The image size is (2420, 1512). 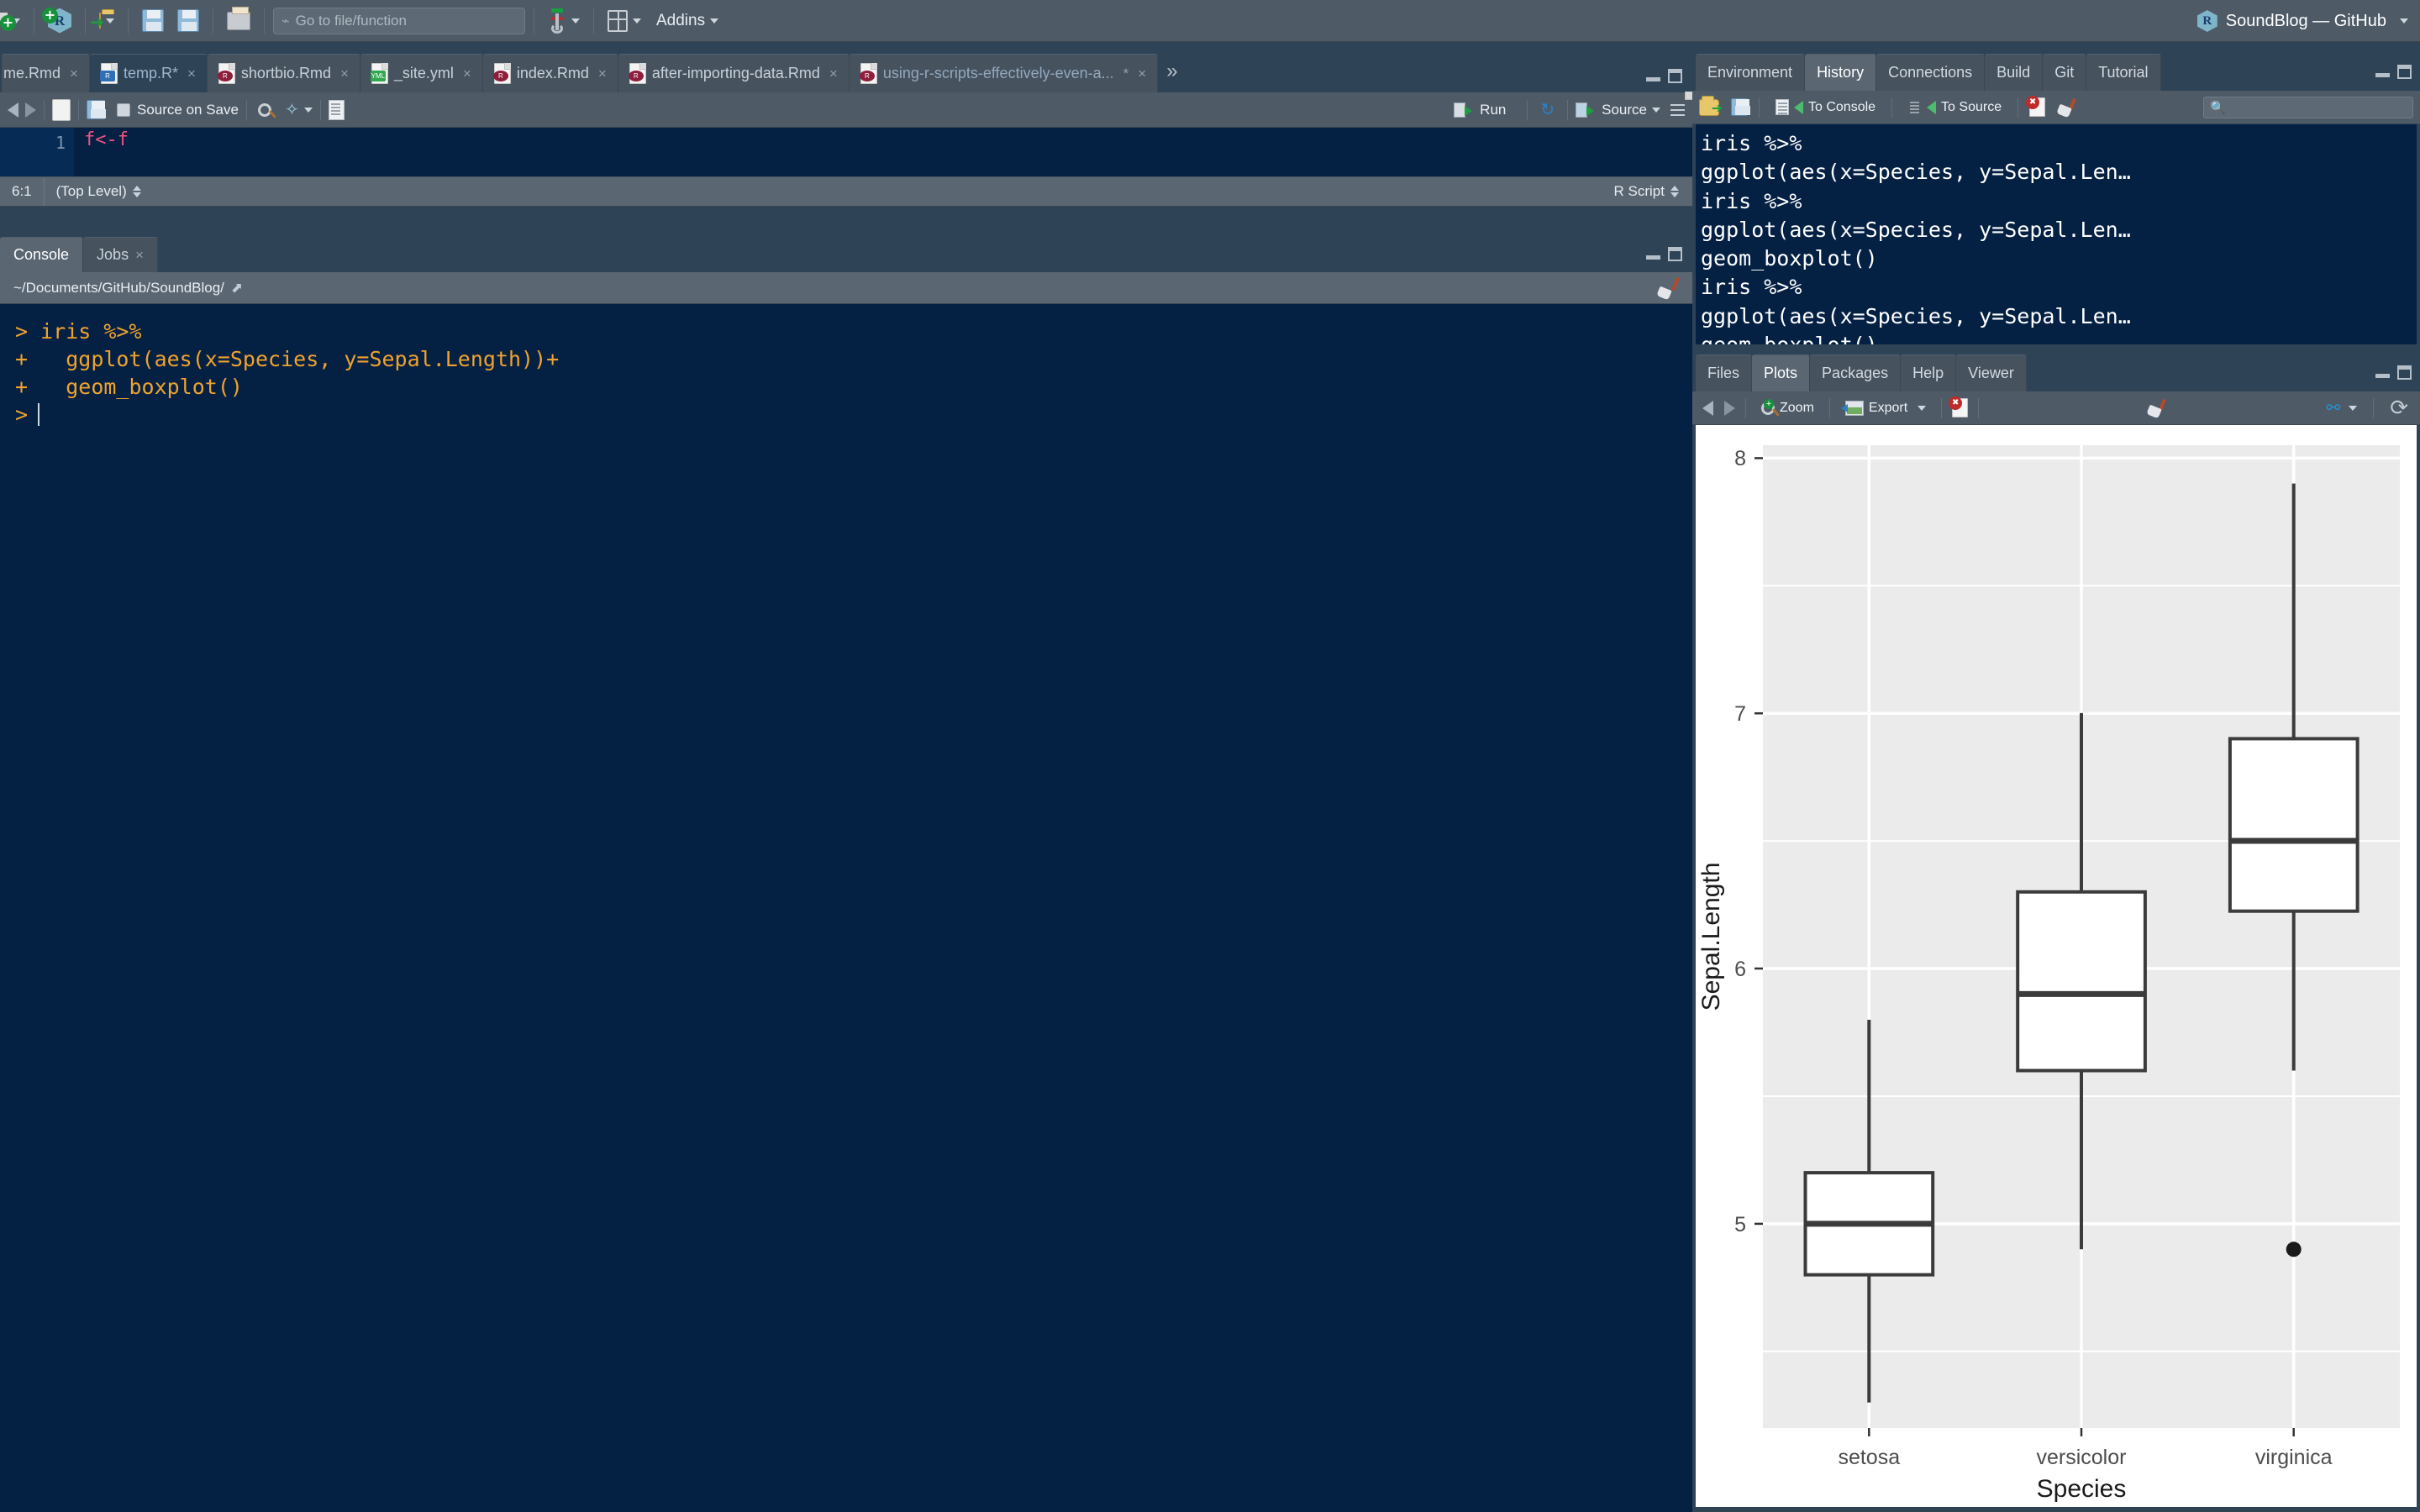 What do you see at coordinates (1959, 406) in the screenshot?
I see `remove-plot-icon` at bounding box center [1959, 406].